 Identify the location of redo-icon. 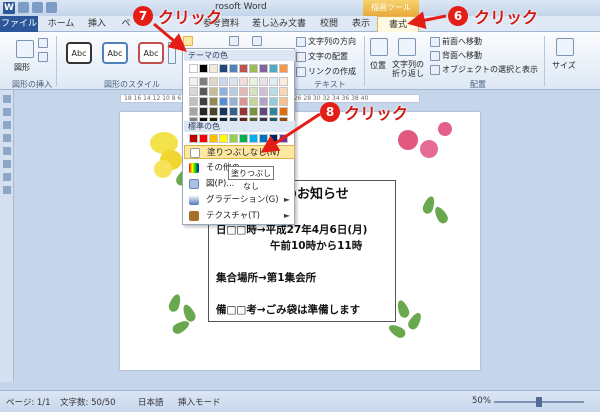
(51, 7).